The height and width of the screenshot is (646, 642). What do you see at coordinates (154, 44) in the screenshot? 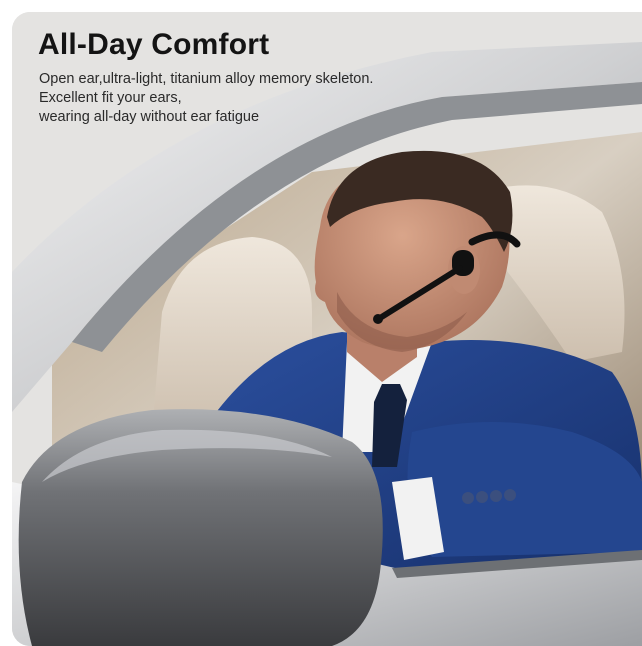
I see `headline: All-Day Comfort` at bounding box center [154, 44].